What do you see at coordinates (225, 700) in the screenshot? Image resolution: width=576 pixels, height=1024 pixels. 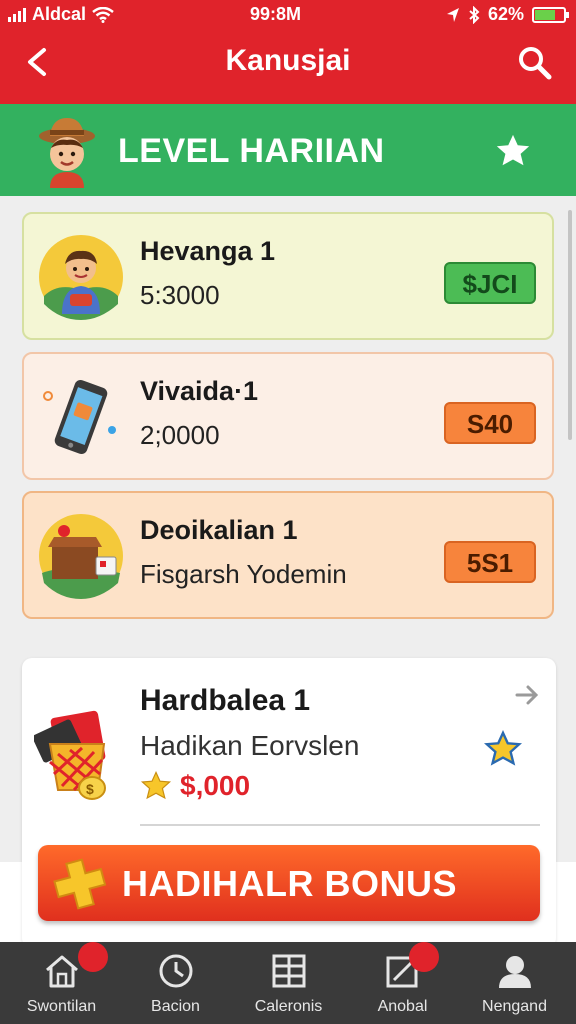 I see `reward-title: Hardbalea 1` at bounding box center [225, 700].